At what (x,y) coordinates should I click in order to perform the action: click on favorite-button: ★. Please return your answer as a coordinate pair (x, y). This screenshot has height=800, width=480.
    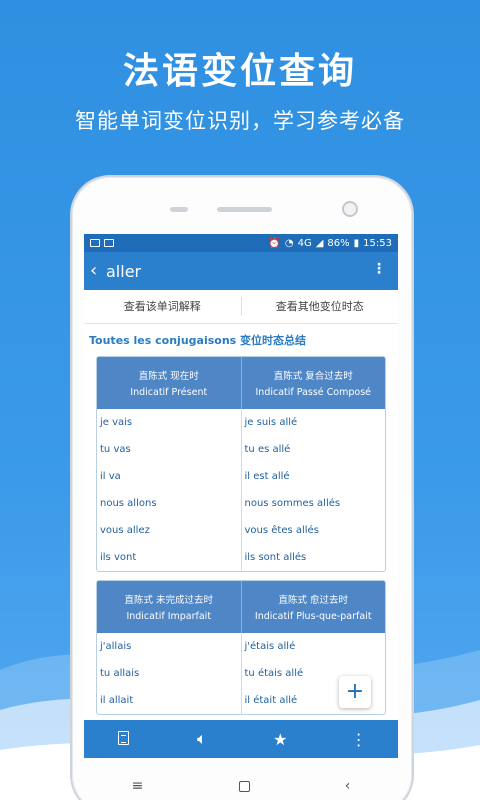
    Looking at the image, I should click on (280, 739).